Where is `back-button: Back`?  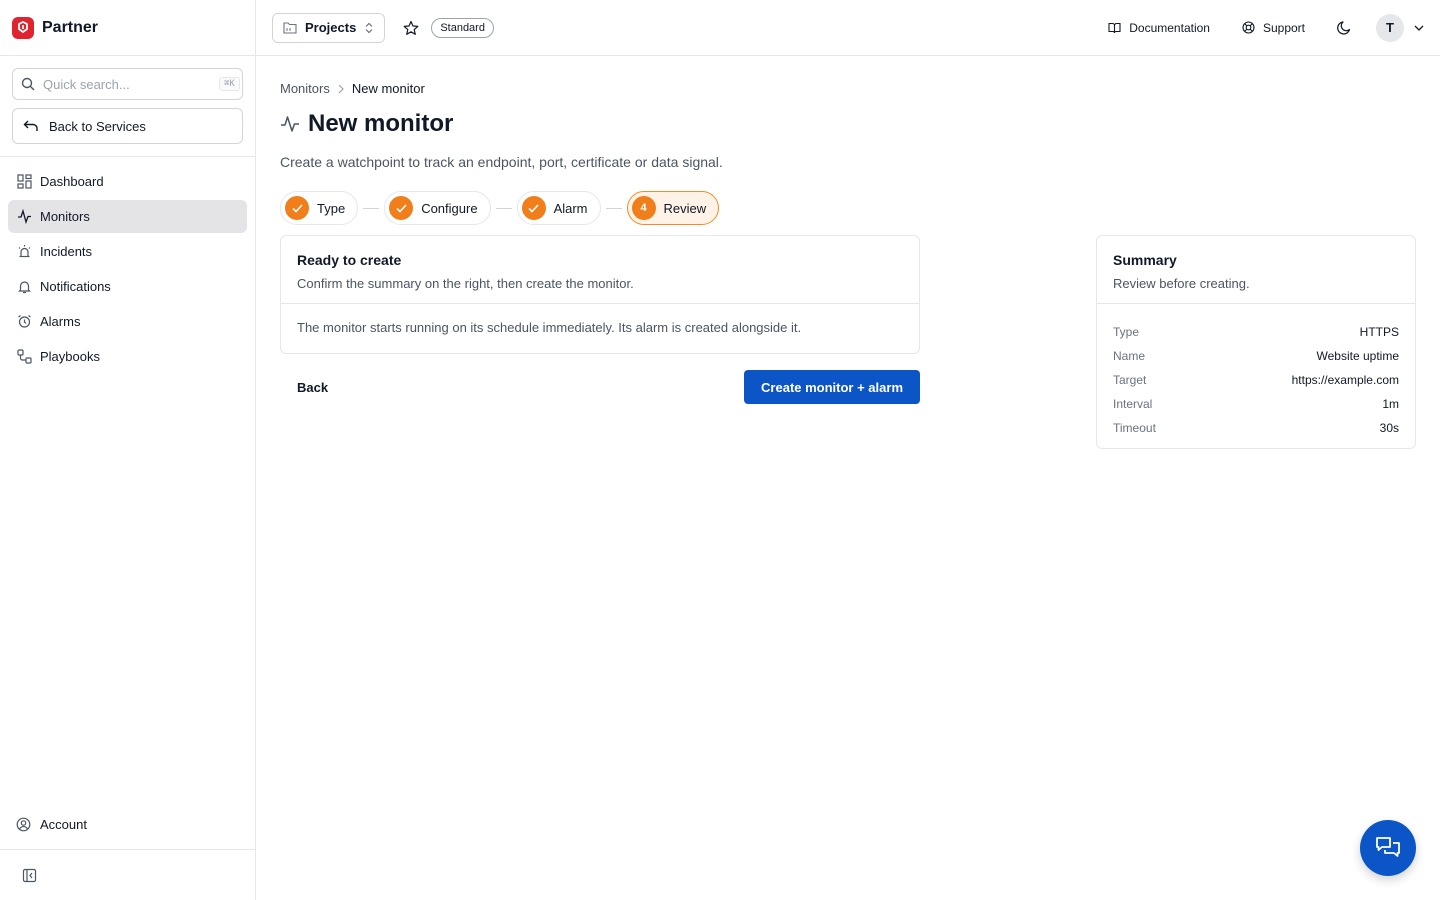
back-button: Back is located at coordinates (312, 387).